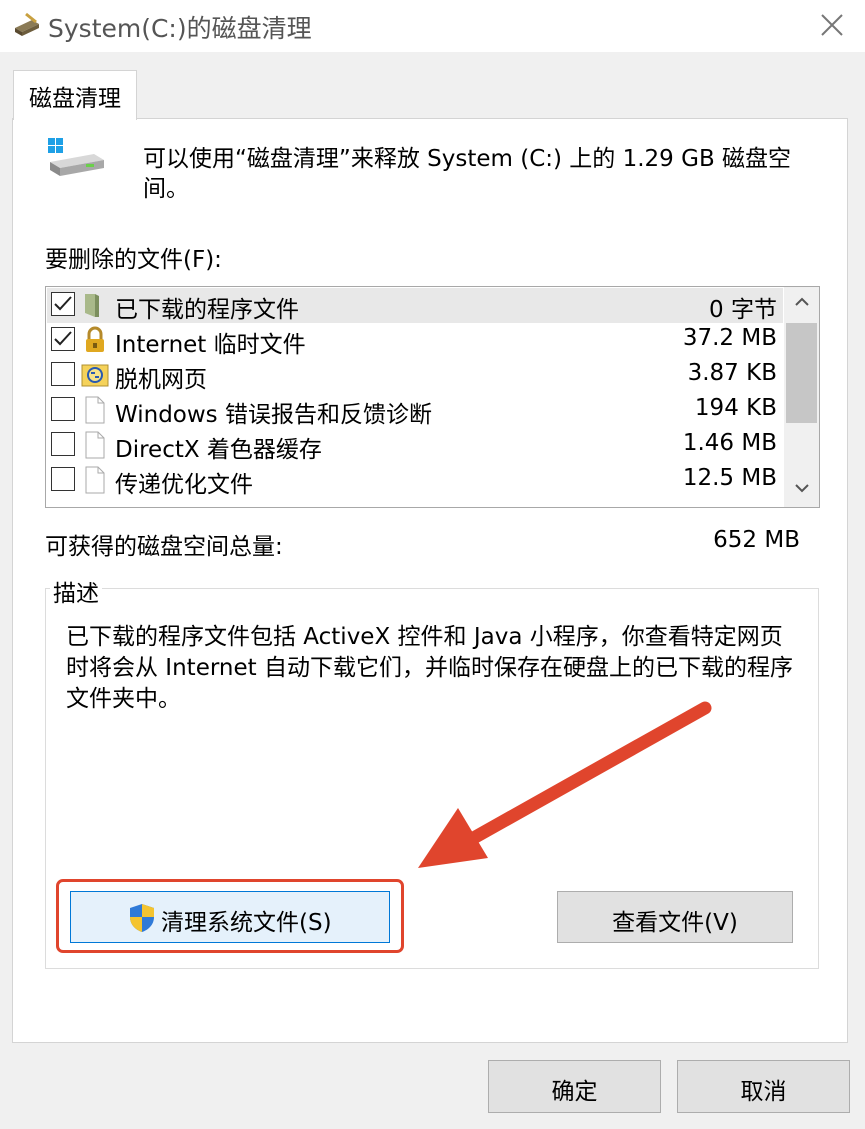 This screenshot has height=1129, width=865. Describe the element at coordinates (133, 260) in the screenshot. I see `files-to-delete-label: 要删除的文件(F):` at that location.